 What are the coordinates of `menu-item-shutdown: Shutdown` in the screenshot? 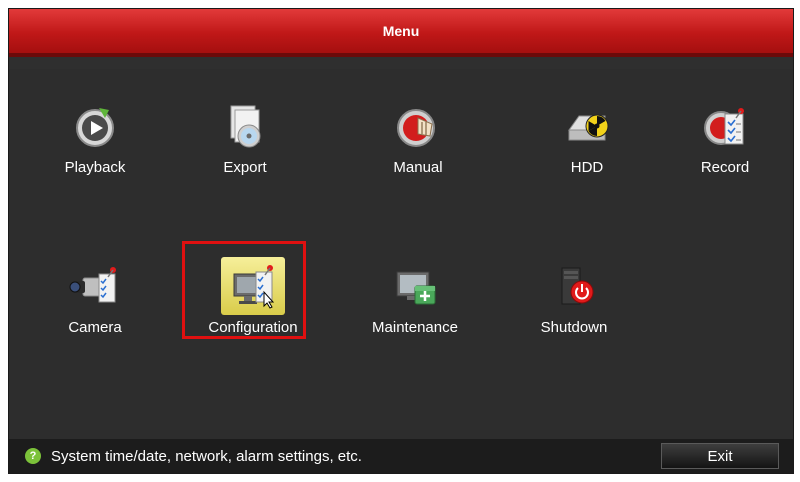 It's located at (574, 303).